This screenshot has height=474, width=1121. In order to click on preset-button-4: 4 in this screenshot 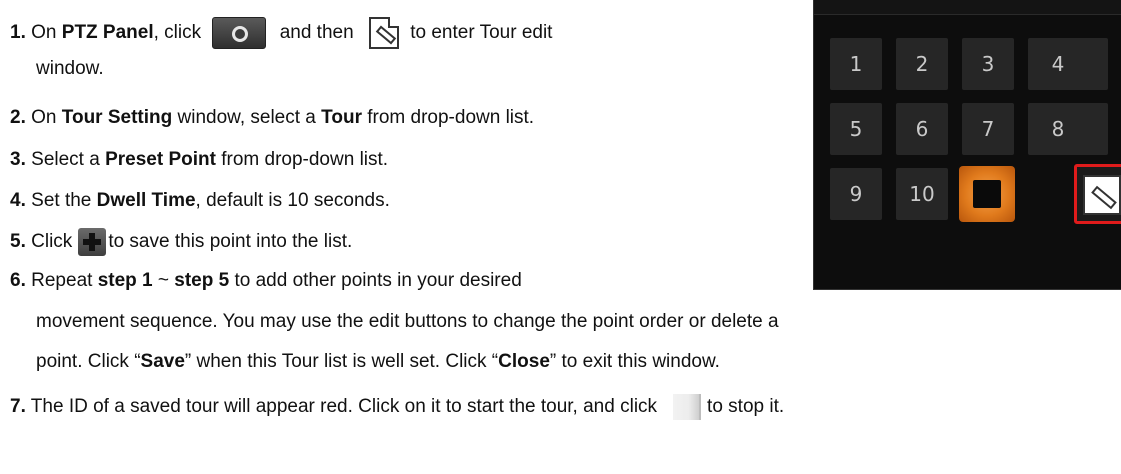, I will do `click(1068, 64)`.